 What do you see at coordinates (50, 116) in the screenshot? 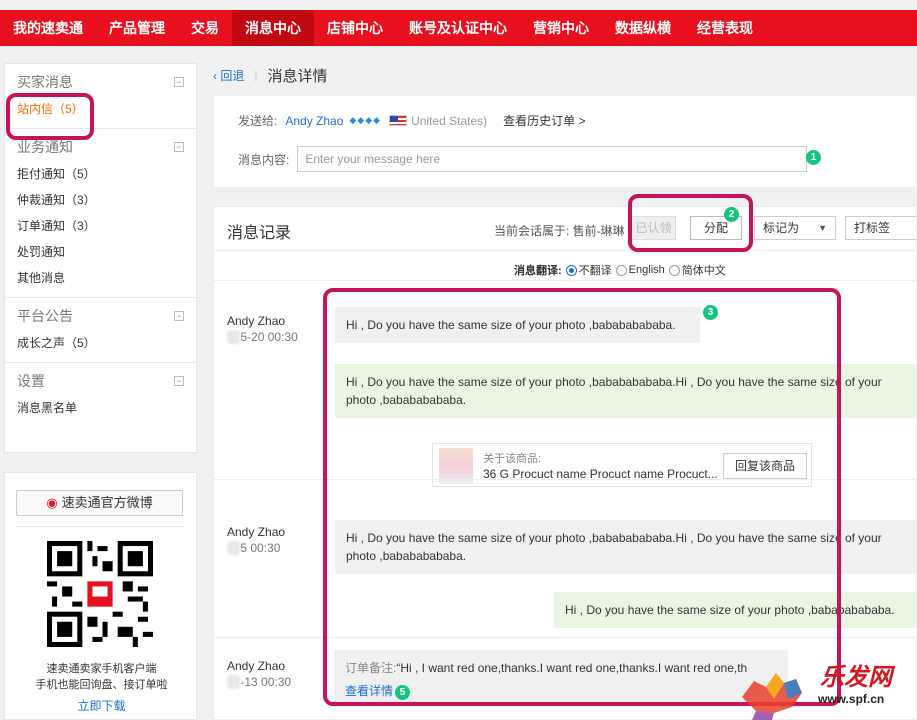
I see `highlight-inbox` at bounding box center [50, 116].